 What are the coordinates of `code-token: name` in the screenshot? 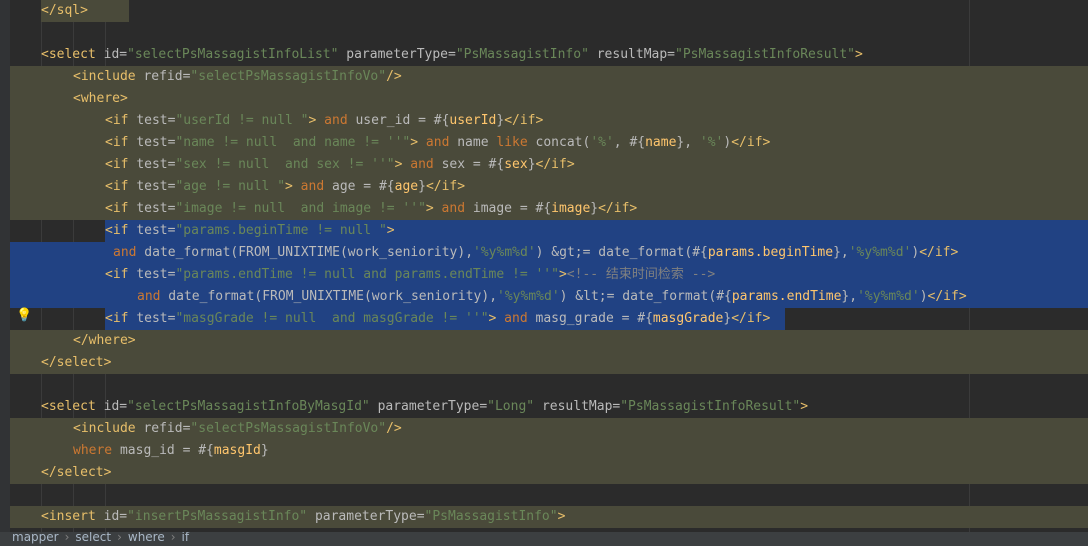 It's located at (473, 142).